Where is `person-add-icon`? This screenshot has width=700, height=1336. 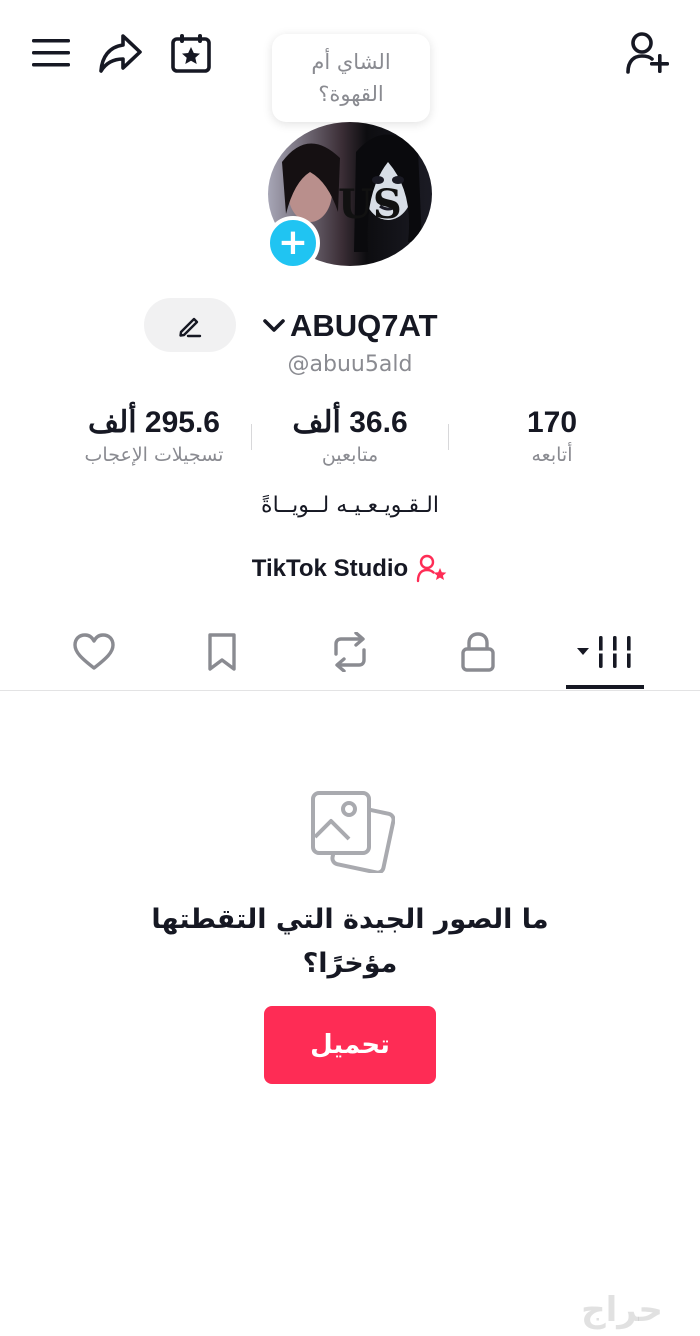 person-add-icon is located at coordinates (647, 53).